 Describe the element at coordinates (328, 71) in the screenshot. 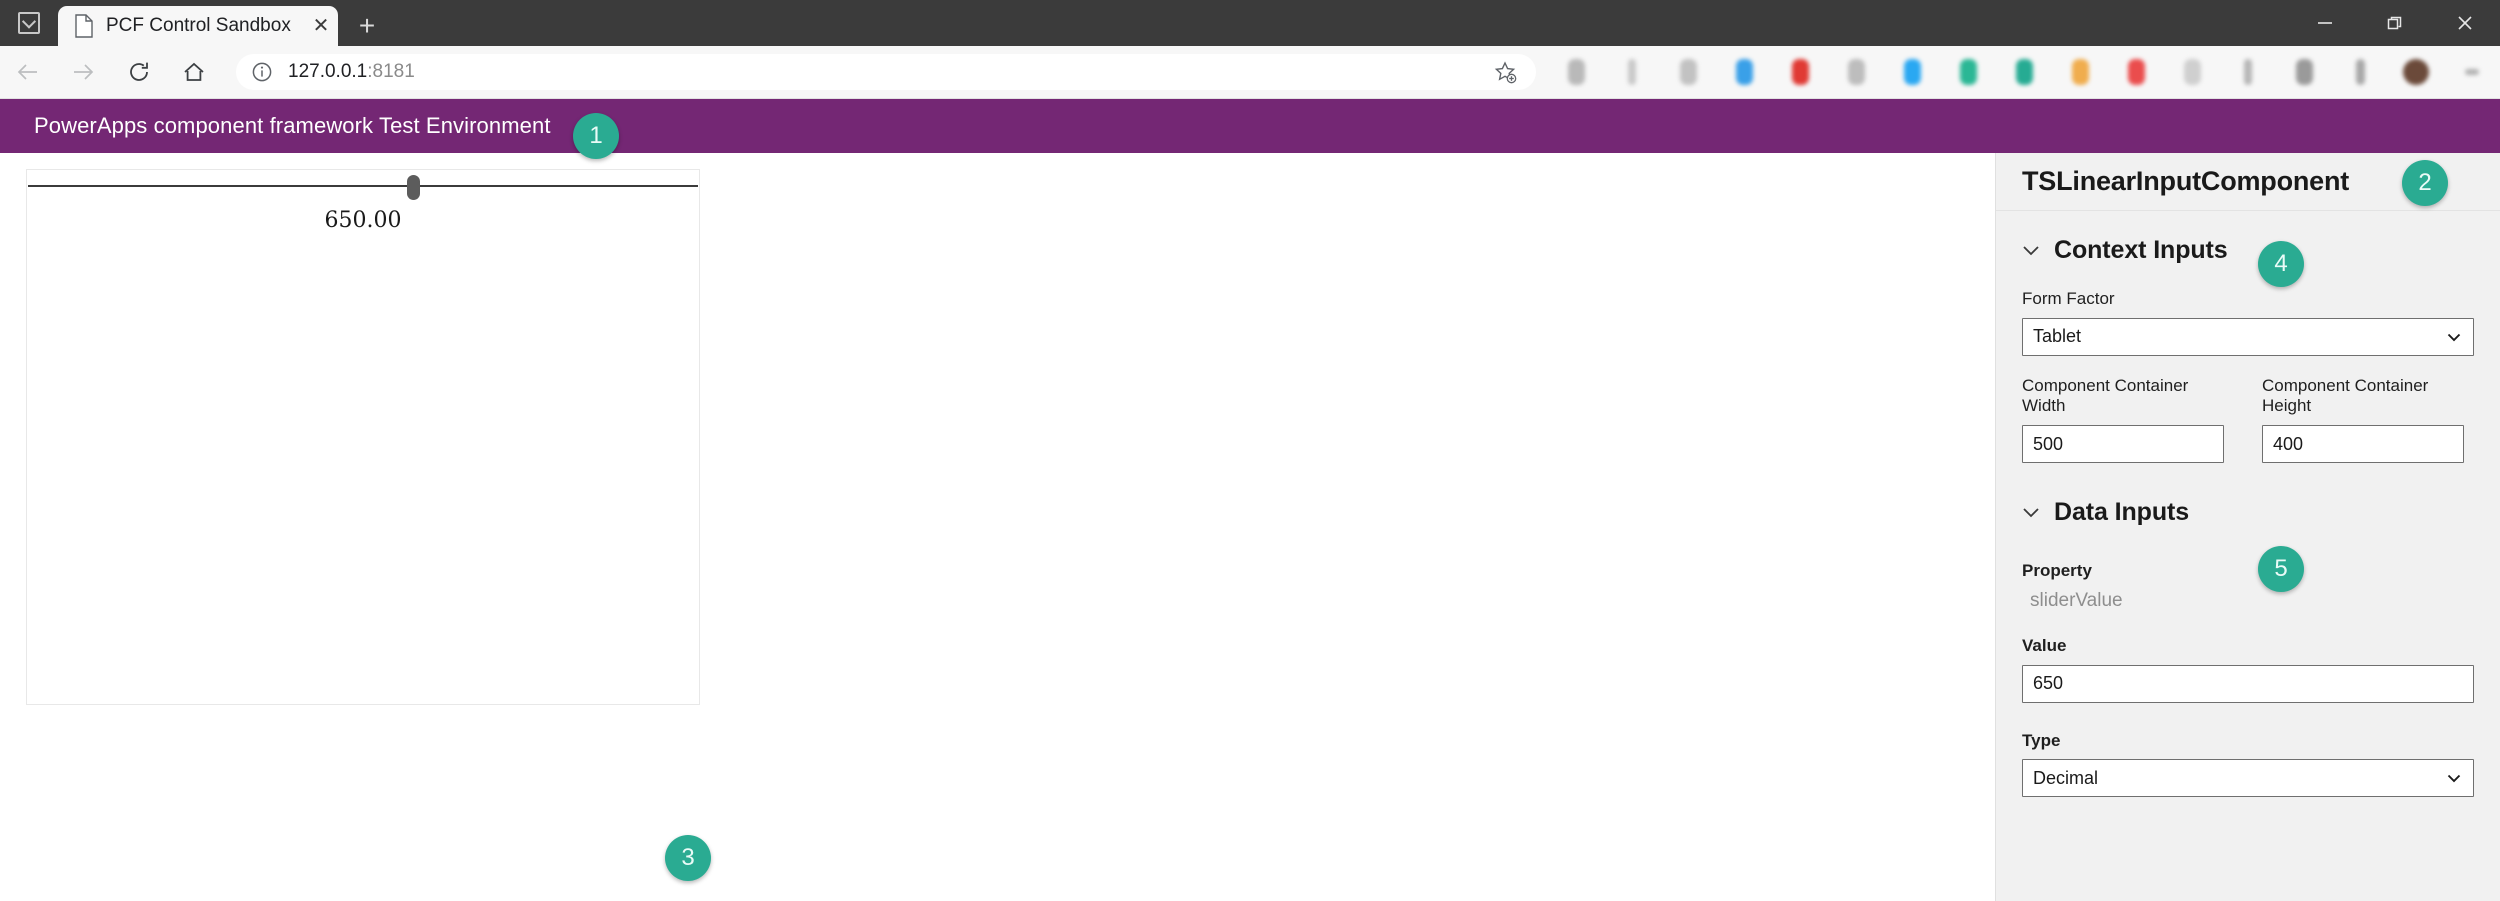

I see `url-host: 127.0.0.1` at that location.